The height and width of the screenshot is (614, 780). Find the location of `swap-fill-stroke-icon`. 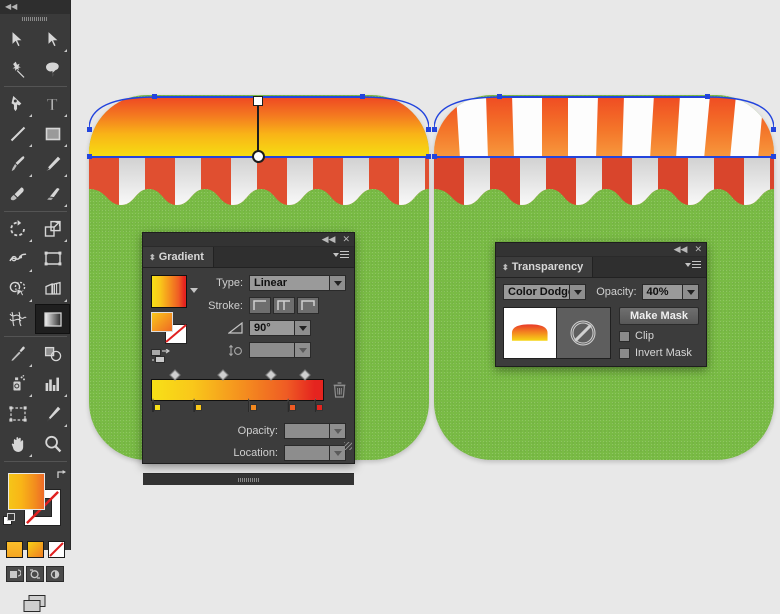

swap-fill-stroke-icon is located at coordinates (61, 474).